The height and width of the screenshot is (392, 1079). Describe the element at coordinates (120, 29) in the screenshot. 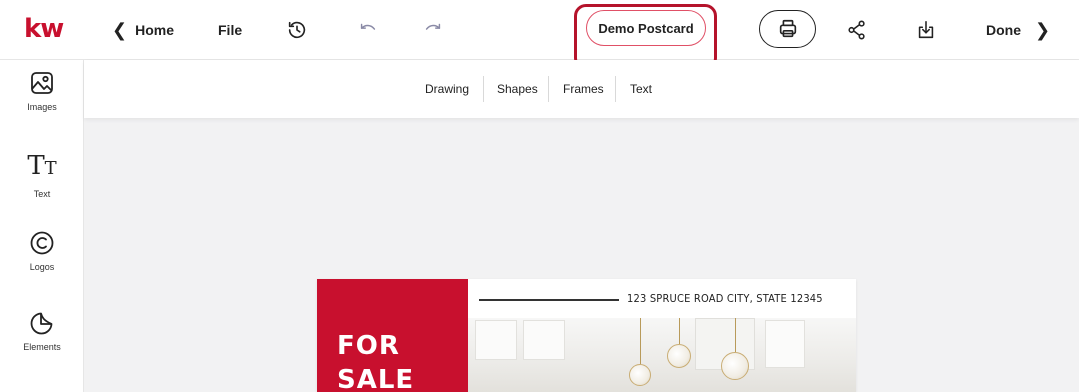

I see `chevron-left-icon: ❮` at that location.